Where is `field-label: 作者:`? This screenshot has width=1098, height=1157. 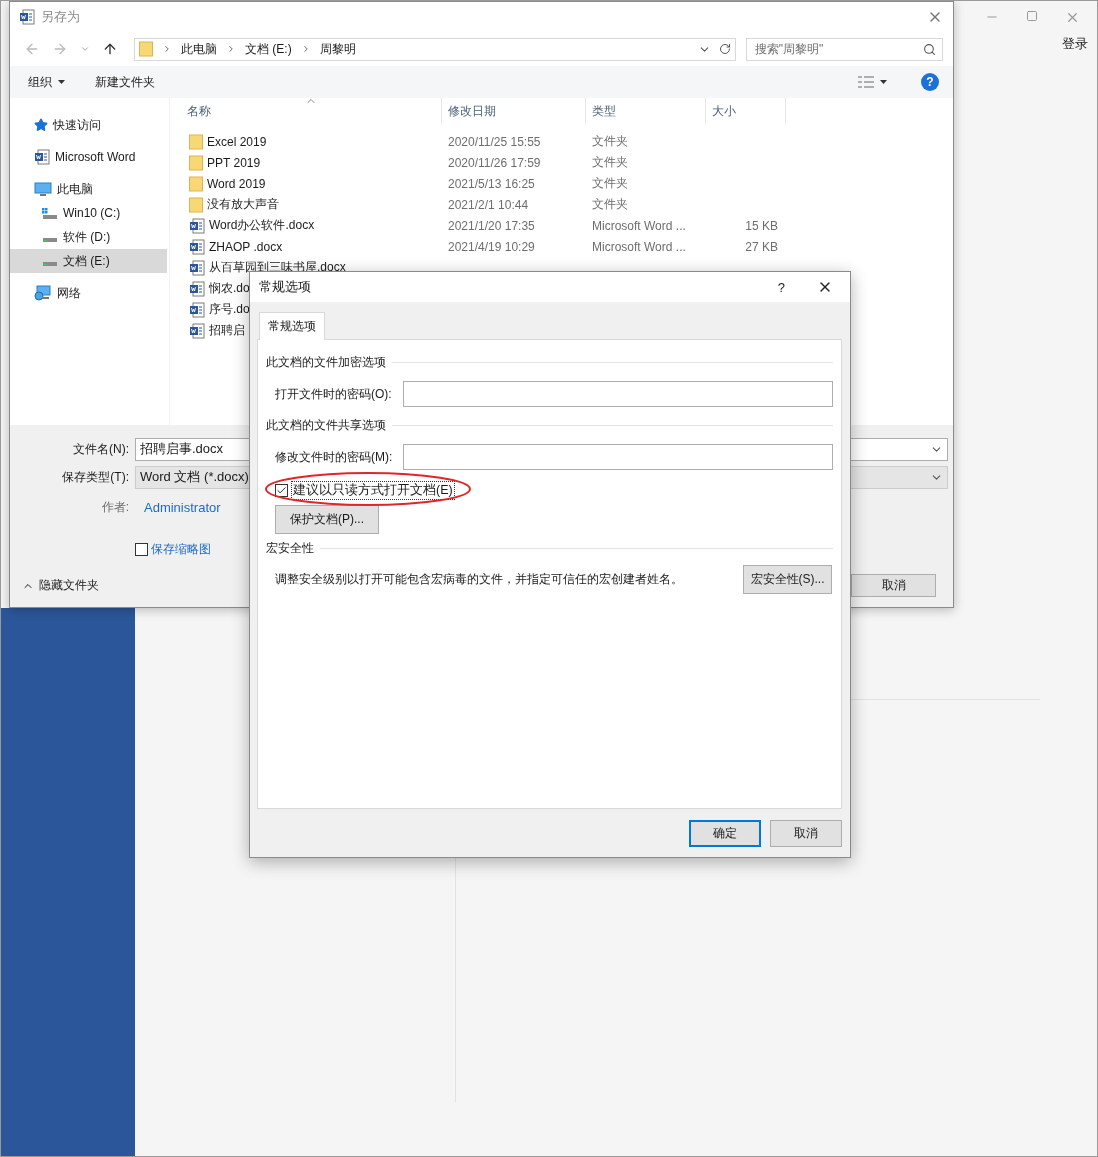 field-label: 作者: is located at coordinates (115, 507).